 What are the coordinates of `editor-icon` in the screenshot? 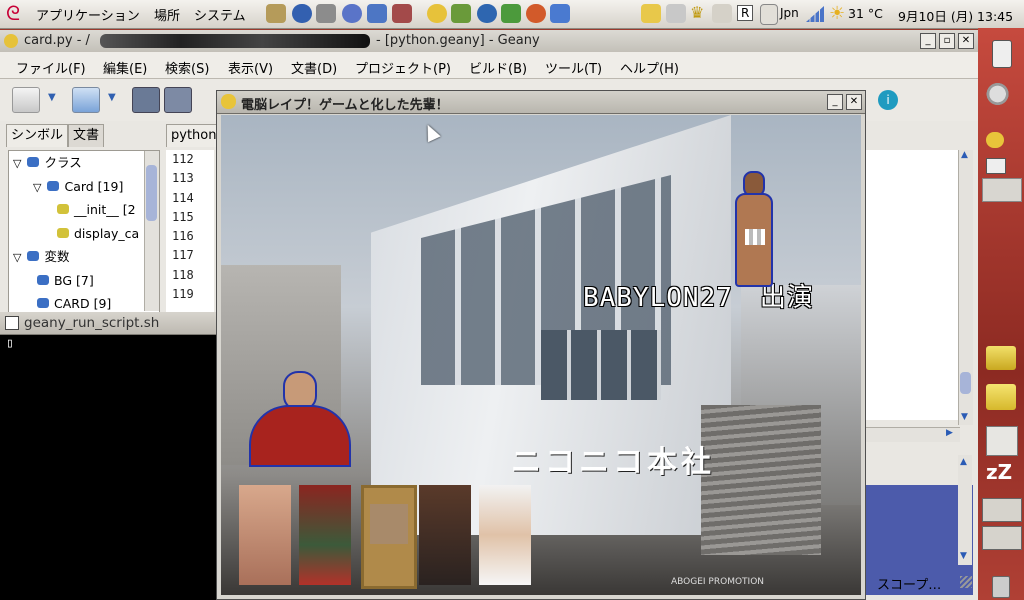 It's located at (352, 13).